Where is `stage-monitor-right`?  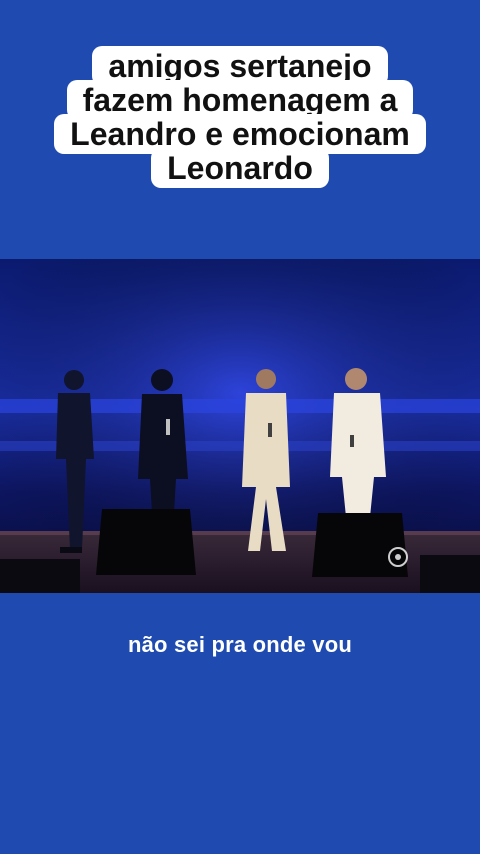 stage-monitor-right is located at coordinates (360, 545).